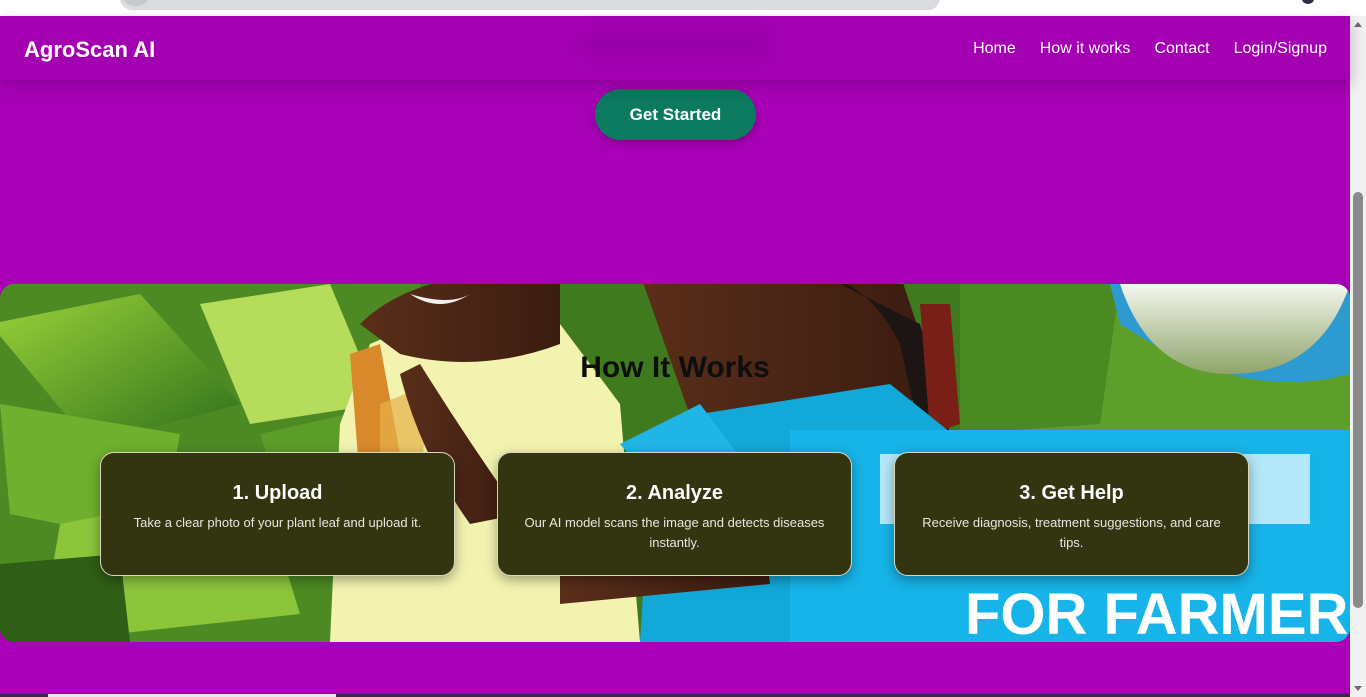  I want to click on nav-link-how-it-works: How it works, so click(1085, 49).